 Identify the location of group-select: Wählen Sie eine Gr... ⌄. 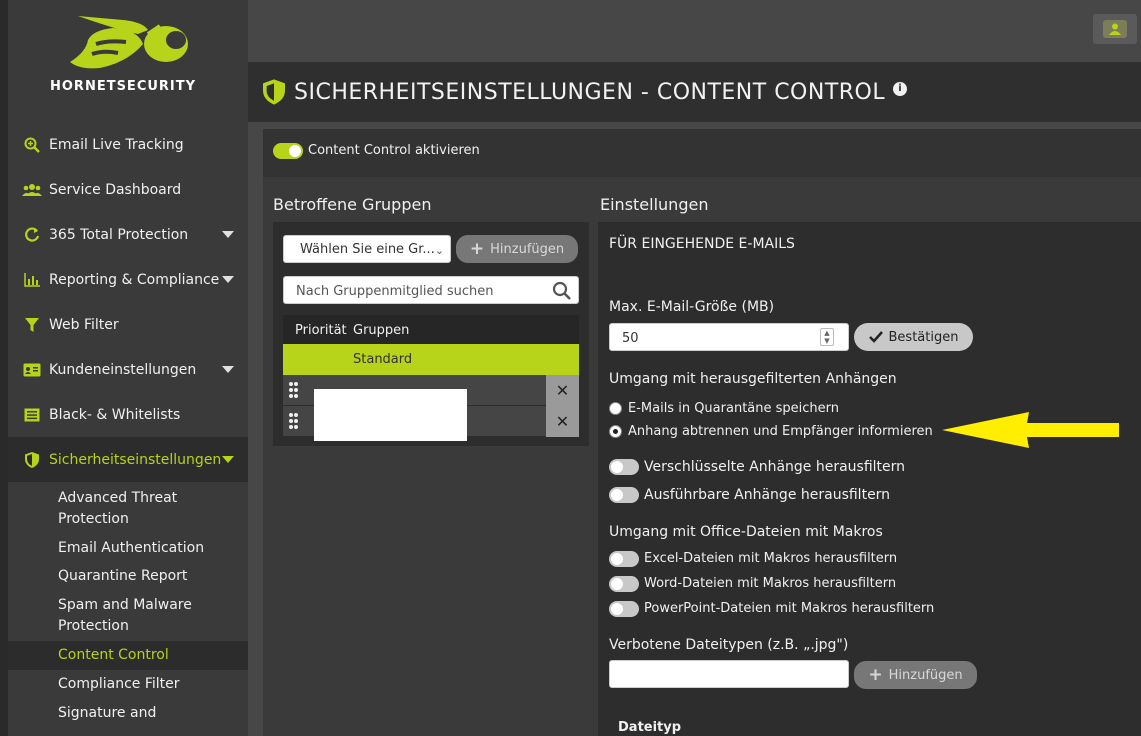
(367, 249).